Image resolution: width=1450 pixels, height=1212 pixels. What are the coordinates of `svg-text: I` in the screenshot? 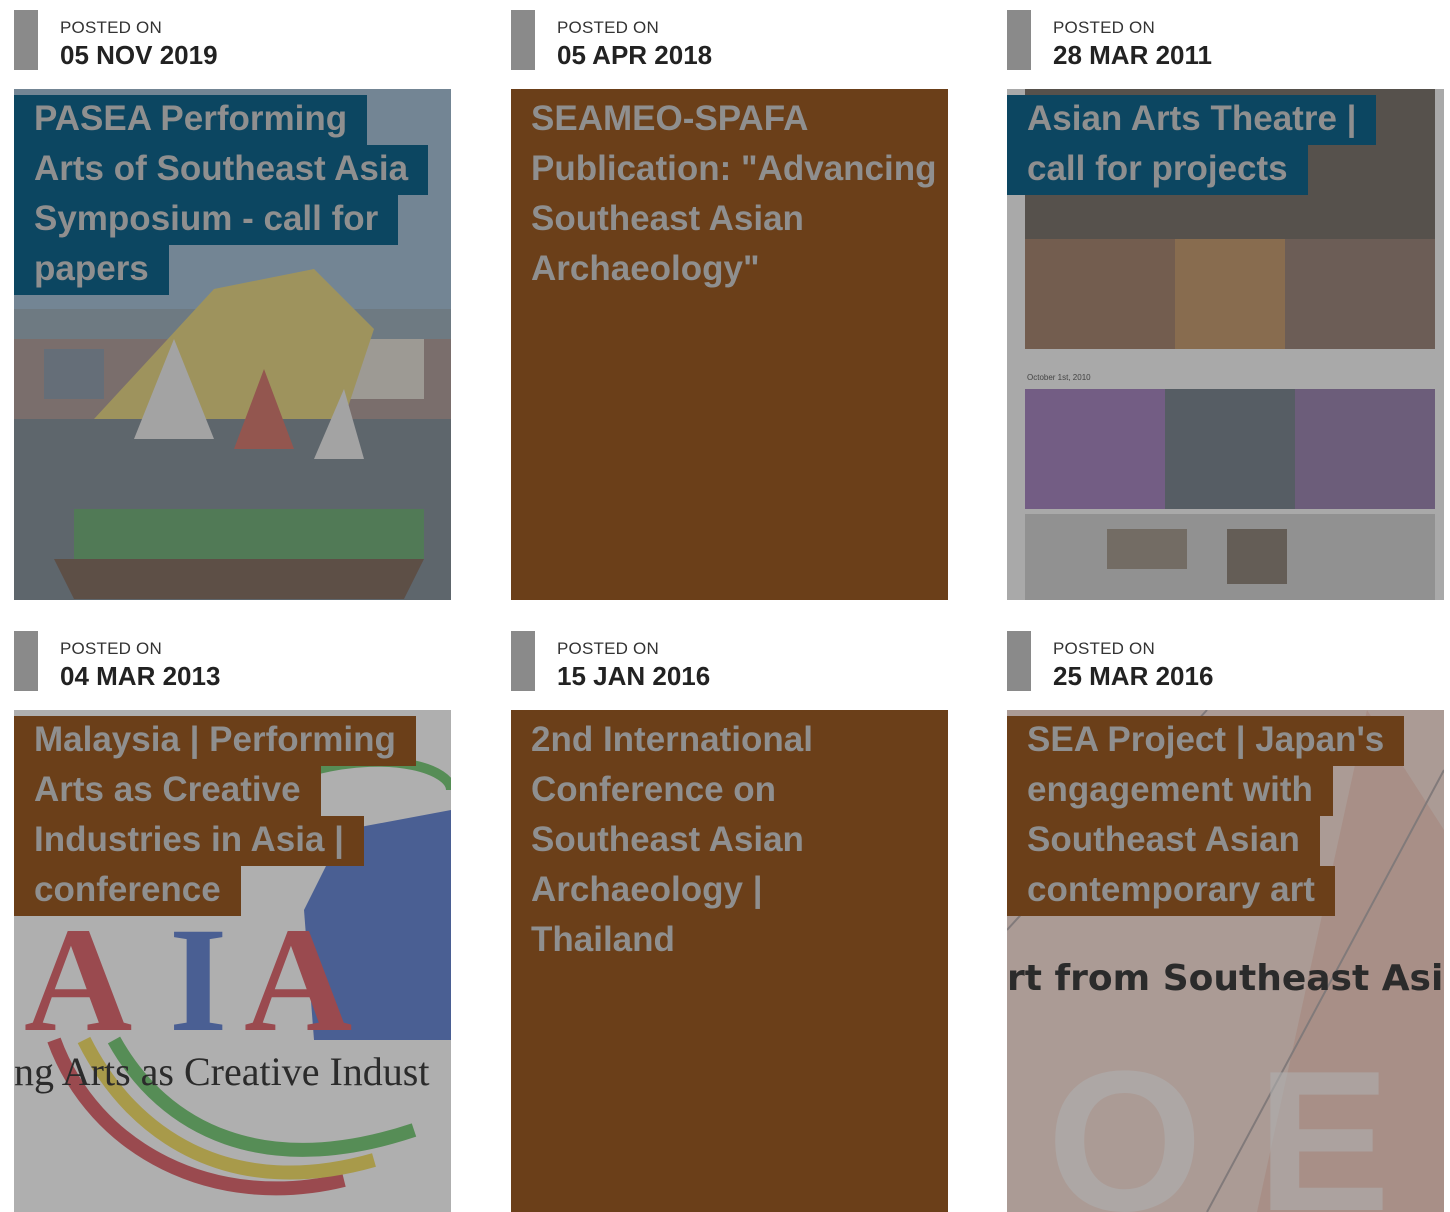 It's located at (198, 980).